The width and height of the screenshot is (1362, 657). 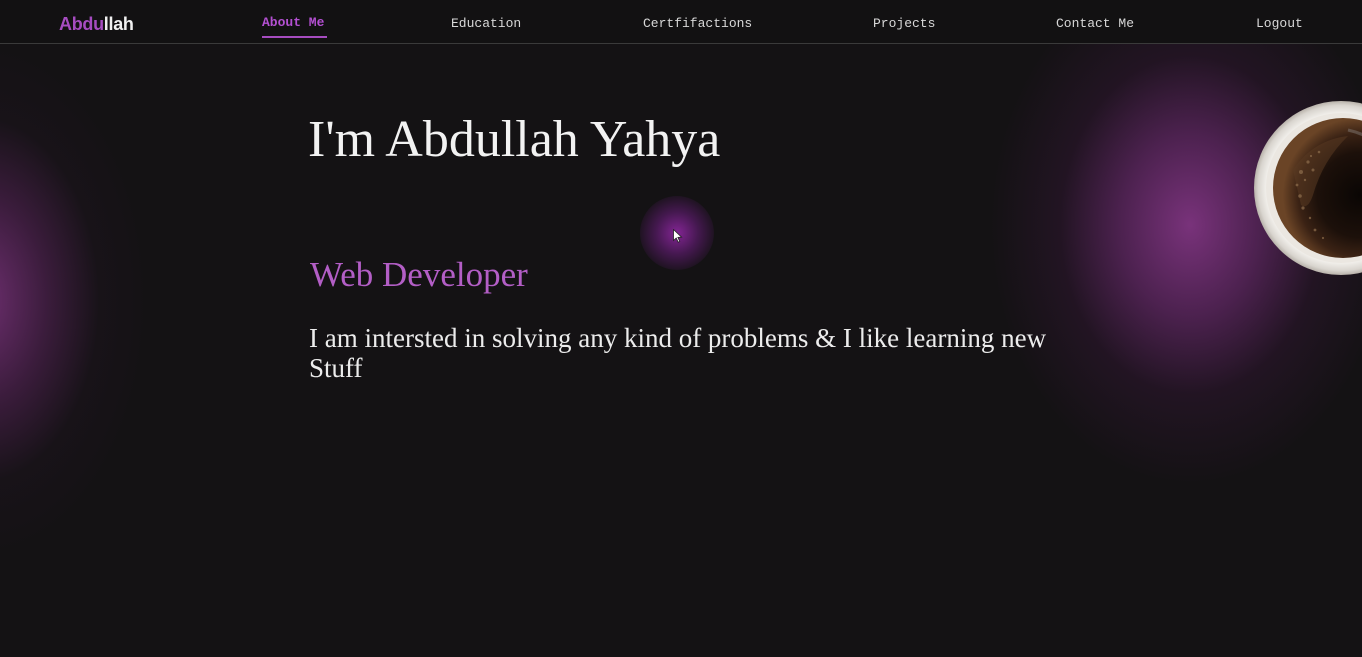 I want to click on nav-logout: Logout, so click(x=1279, y=24).